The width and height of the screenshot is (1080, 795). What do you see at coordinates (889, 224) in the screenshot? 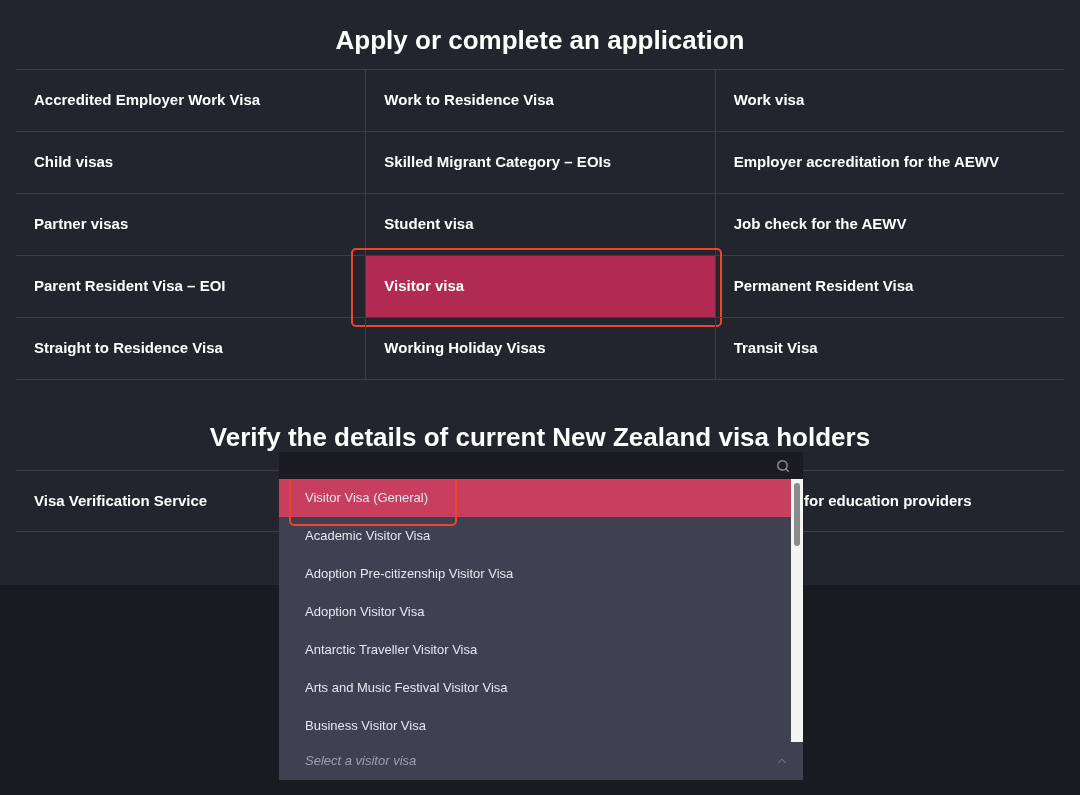
I see `visa-link: Job check for the AEWV` at bounding box center [889, 224].